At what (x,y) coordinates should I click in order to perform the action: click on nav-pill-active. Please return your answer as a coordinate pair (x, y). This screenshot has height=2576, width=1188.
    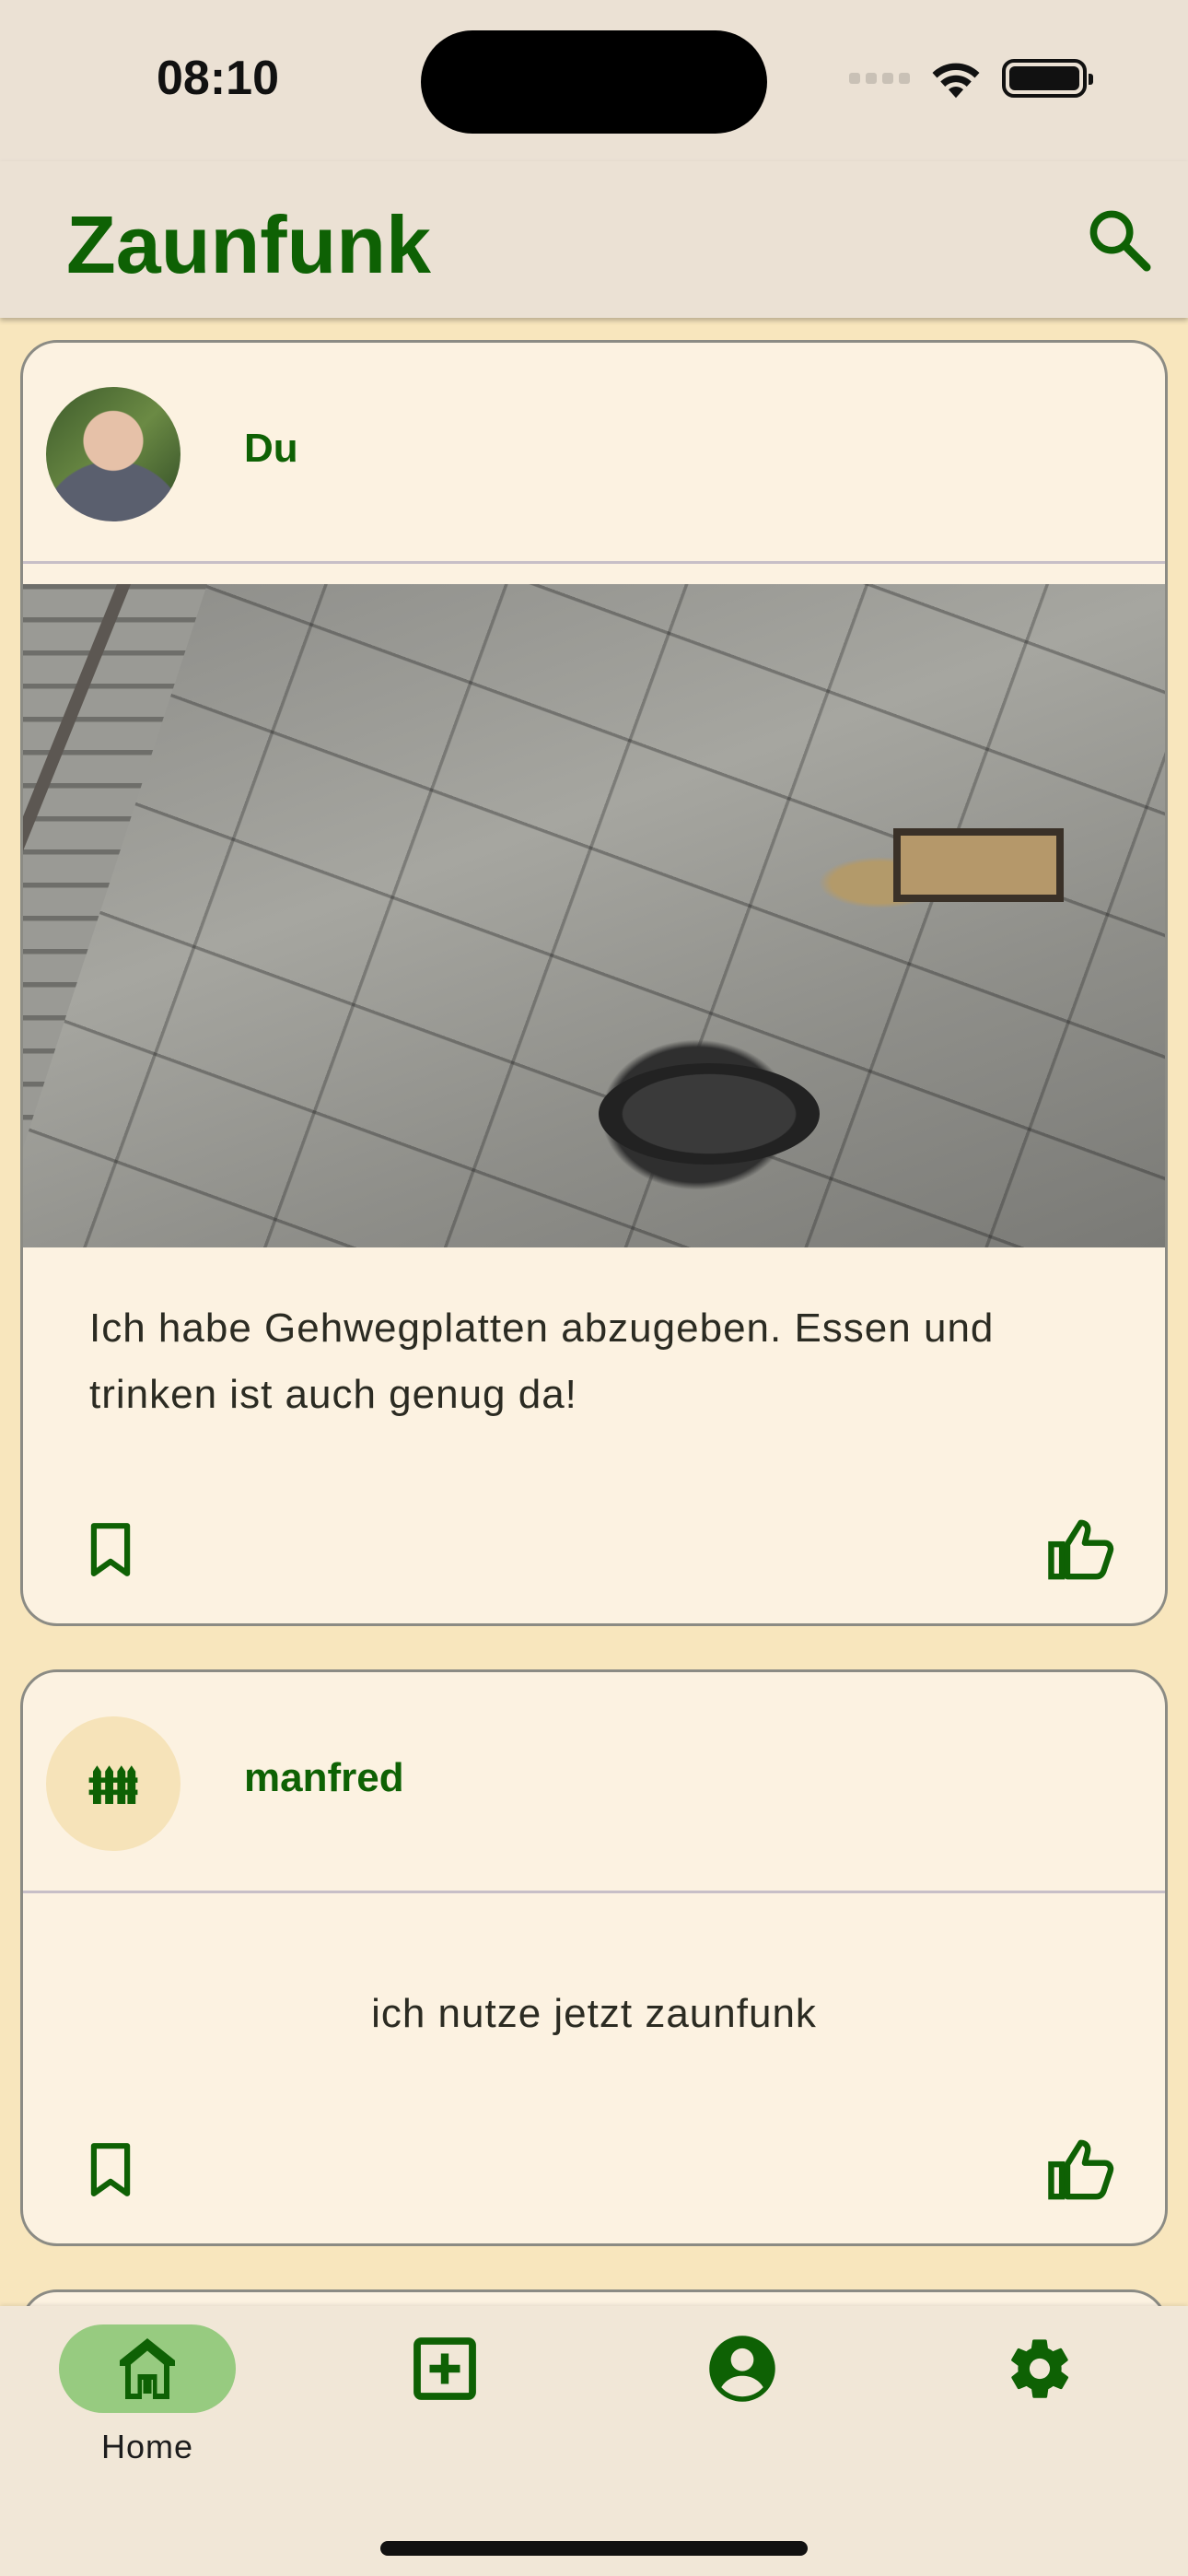
    Looking at the image, I should click on (147, 2368).